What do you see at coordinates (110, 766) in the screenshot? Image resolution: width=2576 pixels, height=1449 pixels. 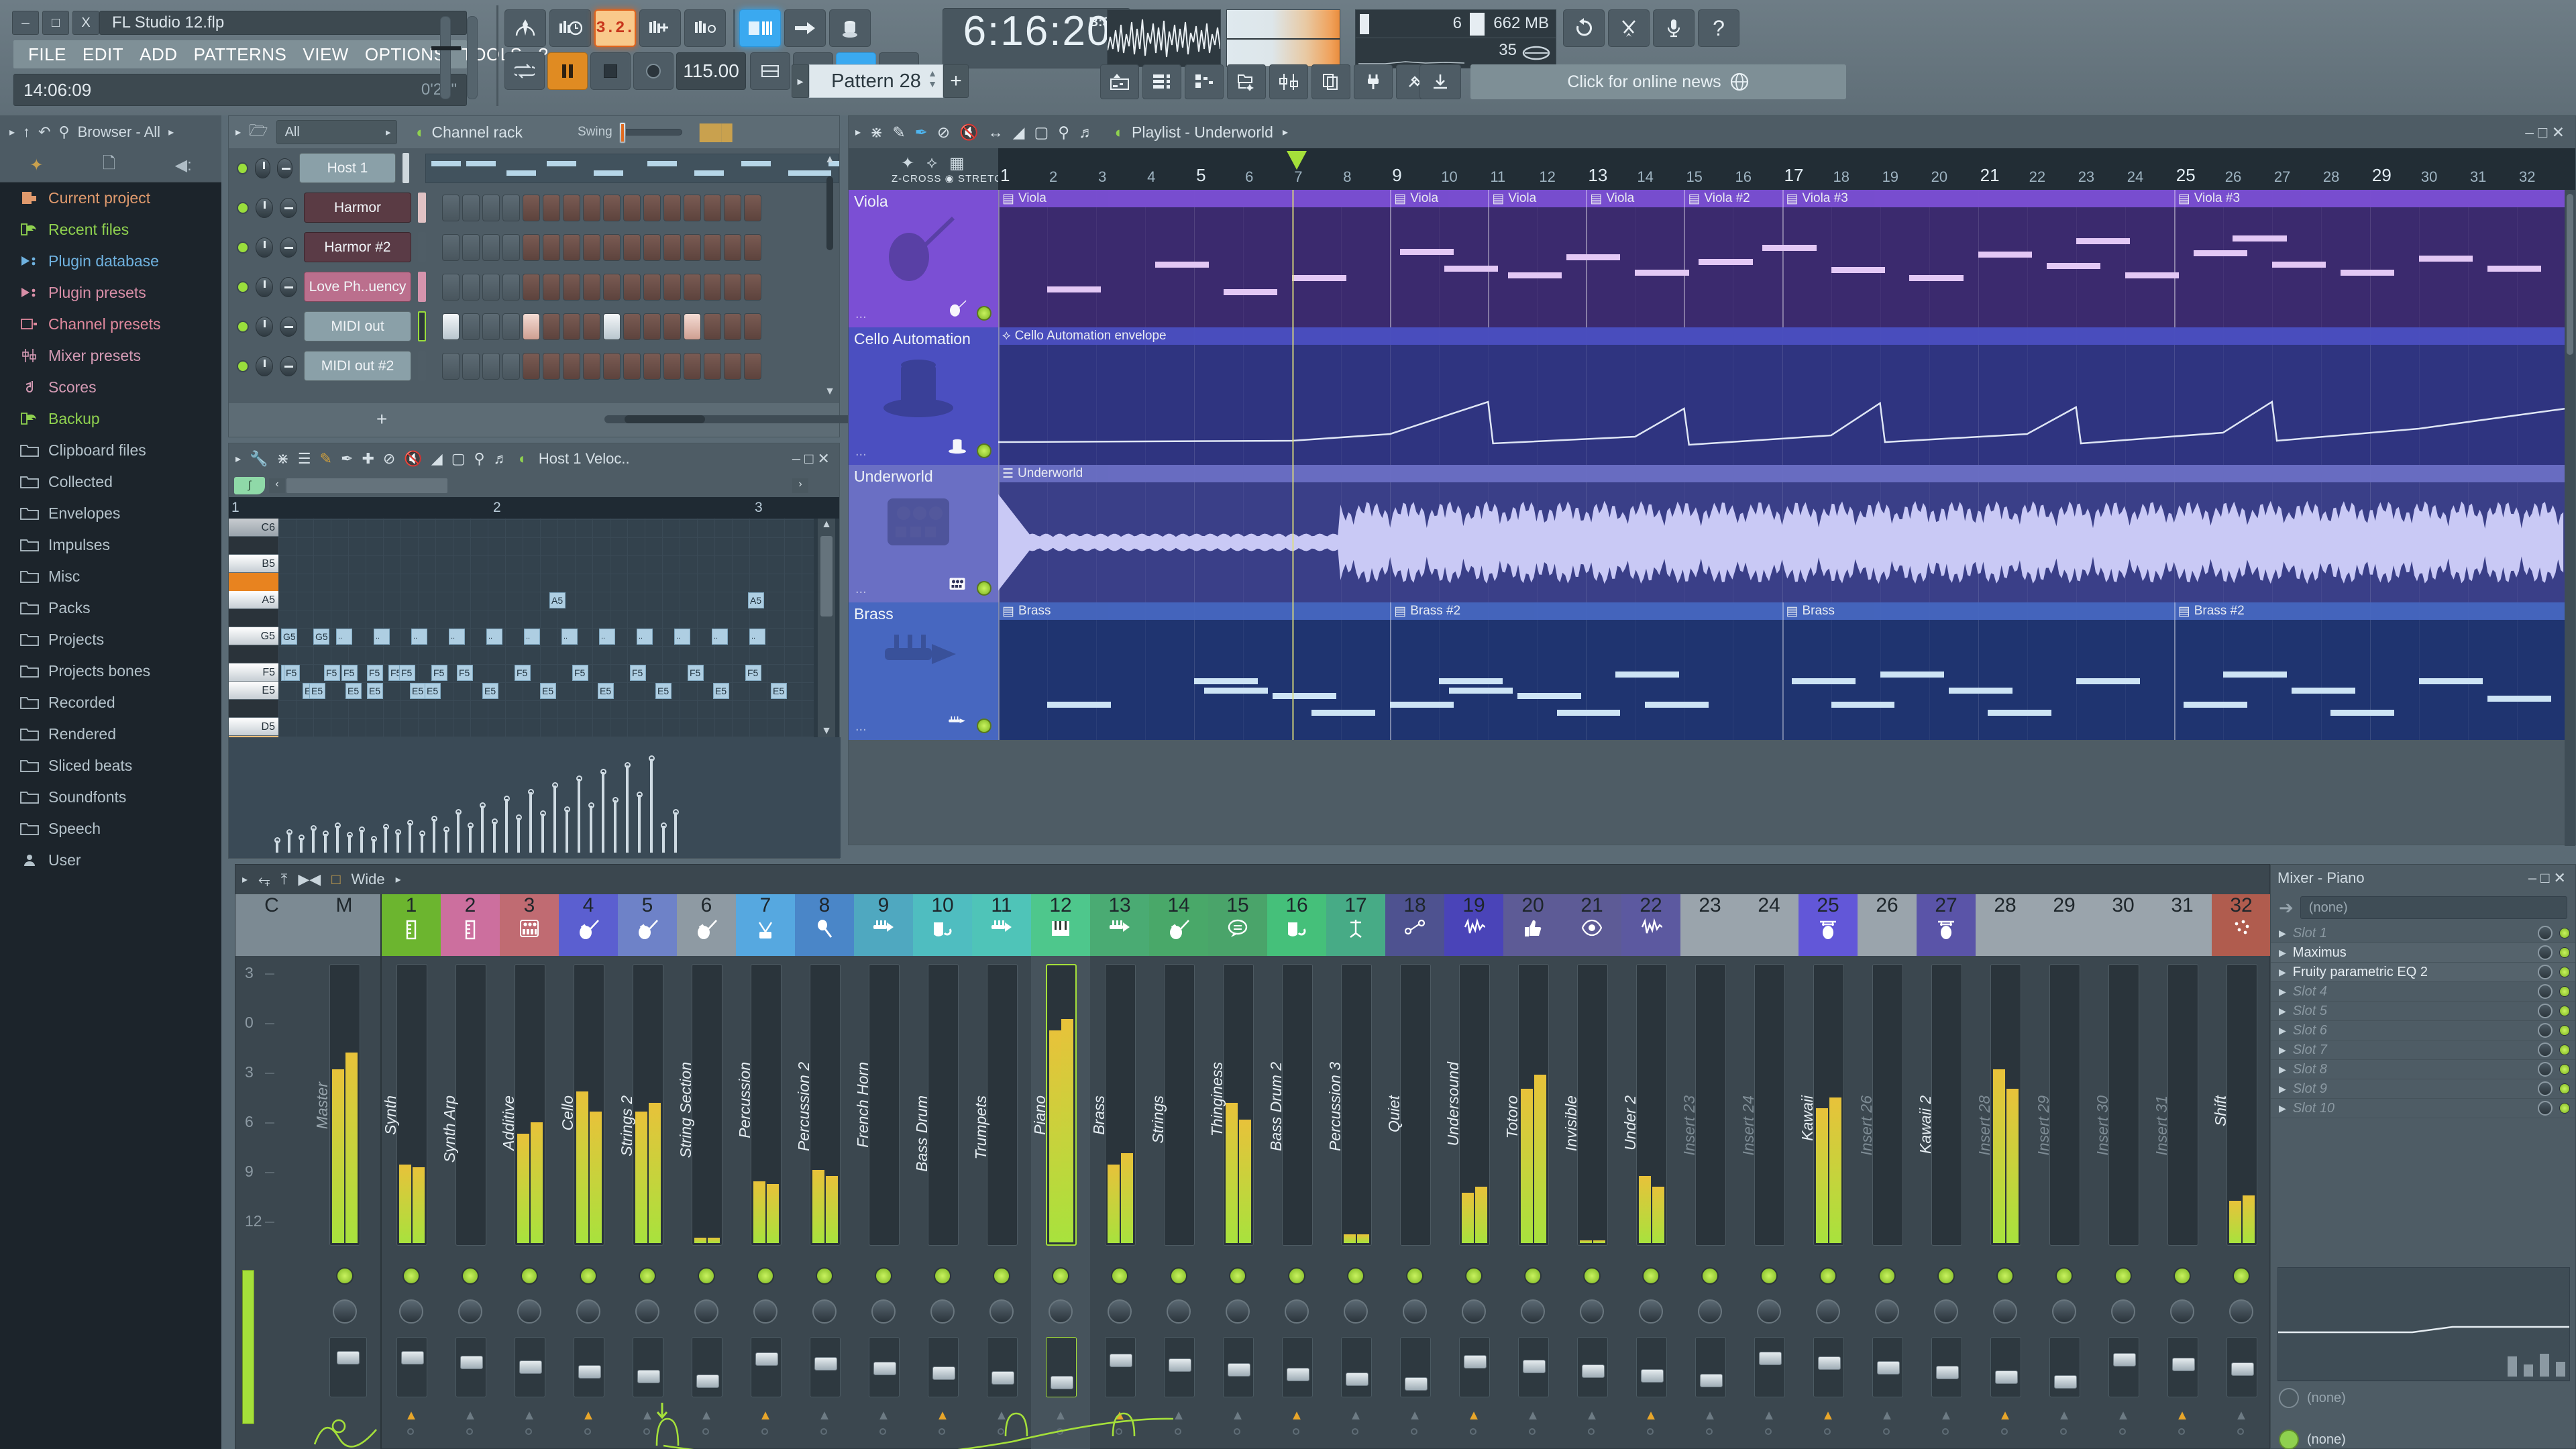 I see `browser-item-sliced-beats: Sliced beats` at bounding box center [110, 766].